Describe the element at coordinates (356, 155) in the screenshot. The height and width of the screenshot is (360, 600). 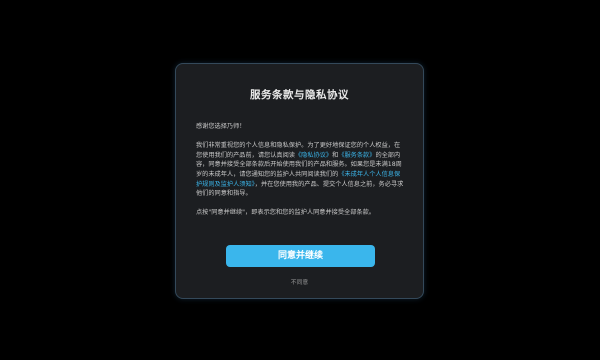
I see `terms-of-service-link: 《服务条款》` at that location.